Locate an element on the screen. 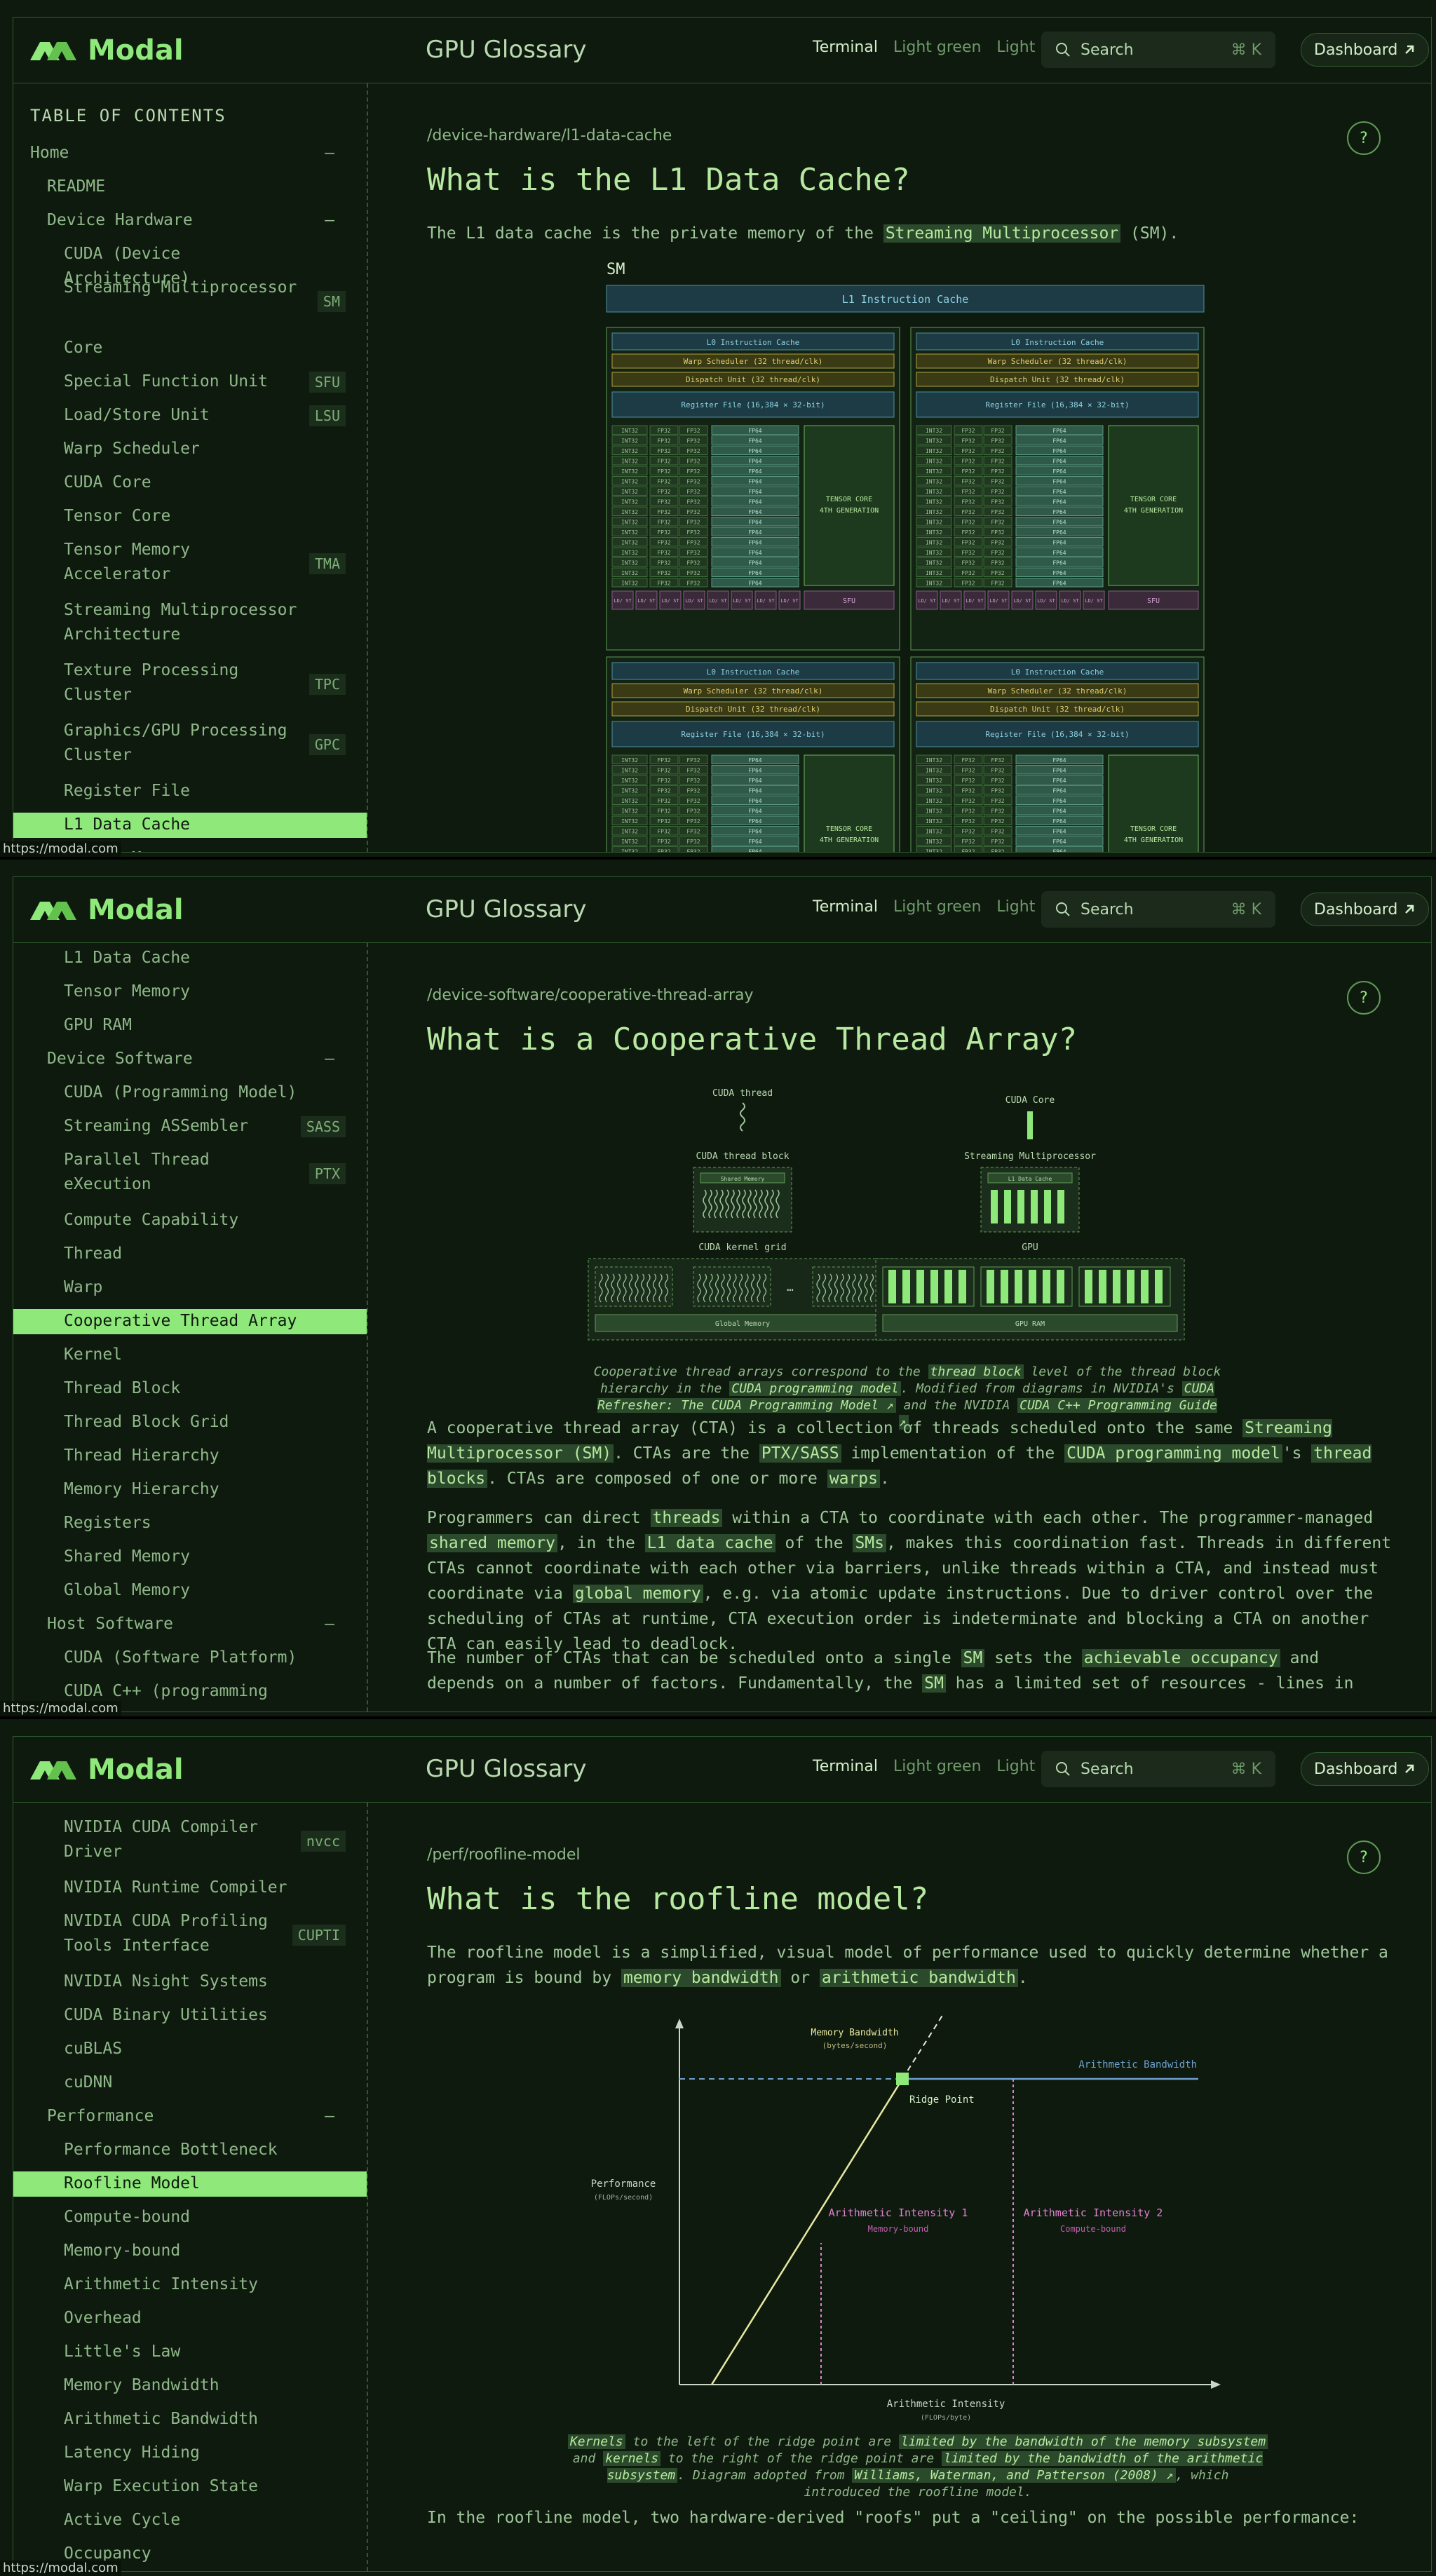 The height and width of the screenshot is (2576, 1436). sidebar-item: Texture Processing Cluster TPC is located at coordinates (190, 684).